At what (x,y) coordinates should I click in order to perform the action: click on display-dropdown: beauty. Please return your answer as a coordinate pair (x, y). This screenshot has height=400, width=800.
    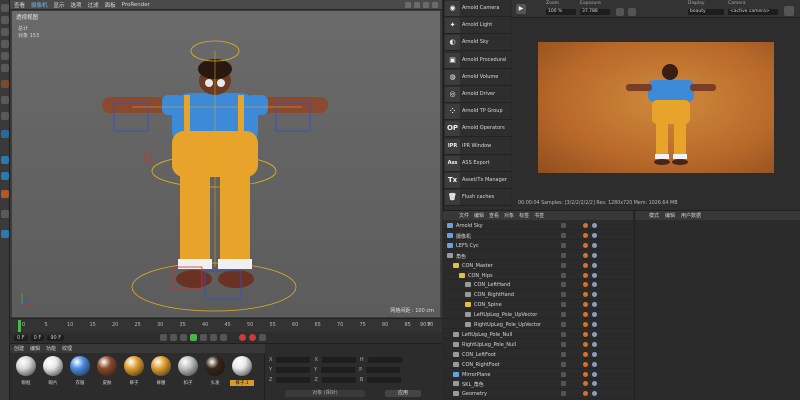
    Looking at the image, I should click on (706, 12).